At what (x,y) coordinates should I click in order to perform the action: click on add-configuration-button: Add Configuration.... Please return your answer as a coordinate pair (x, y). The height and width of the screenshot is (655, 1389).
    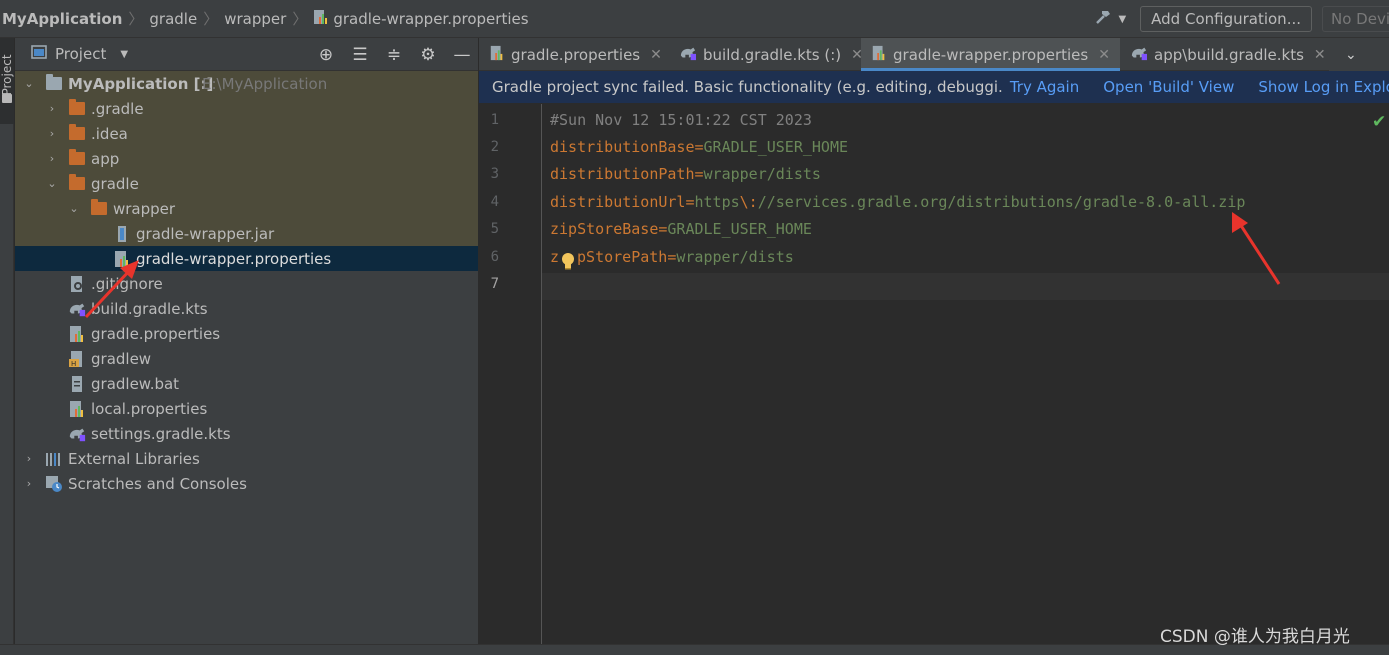
    Looking at the image, I should click on (1226, 19).